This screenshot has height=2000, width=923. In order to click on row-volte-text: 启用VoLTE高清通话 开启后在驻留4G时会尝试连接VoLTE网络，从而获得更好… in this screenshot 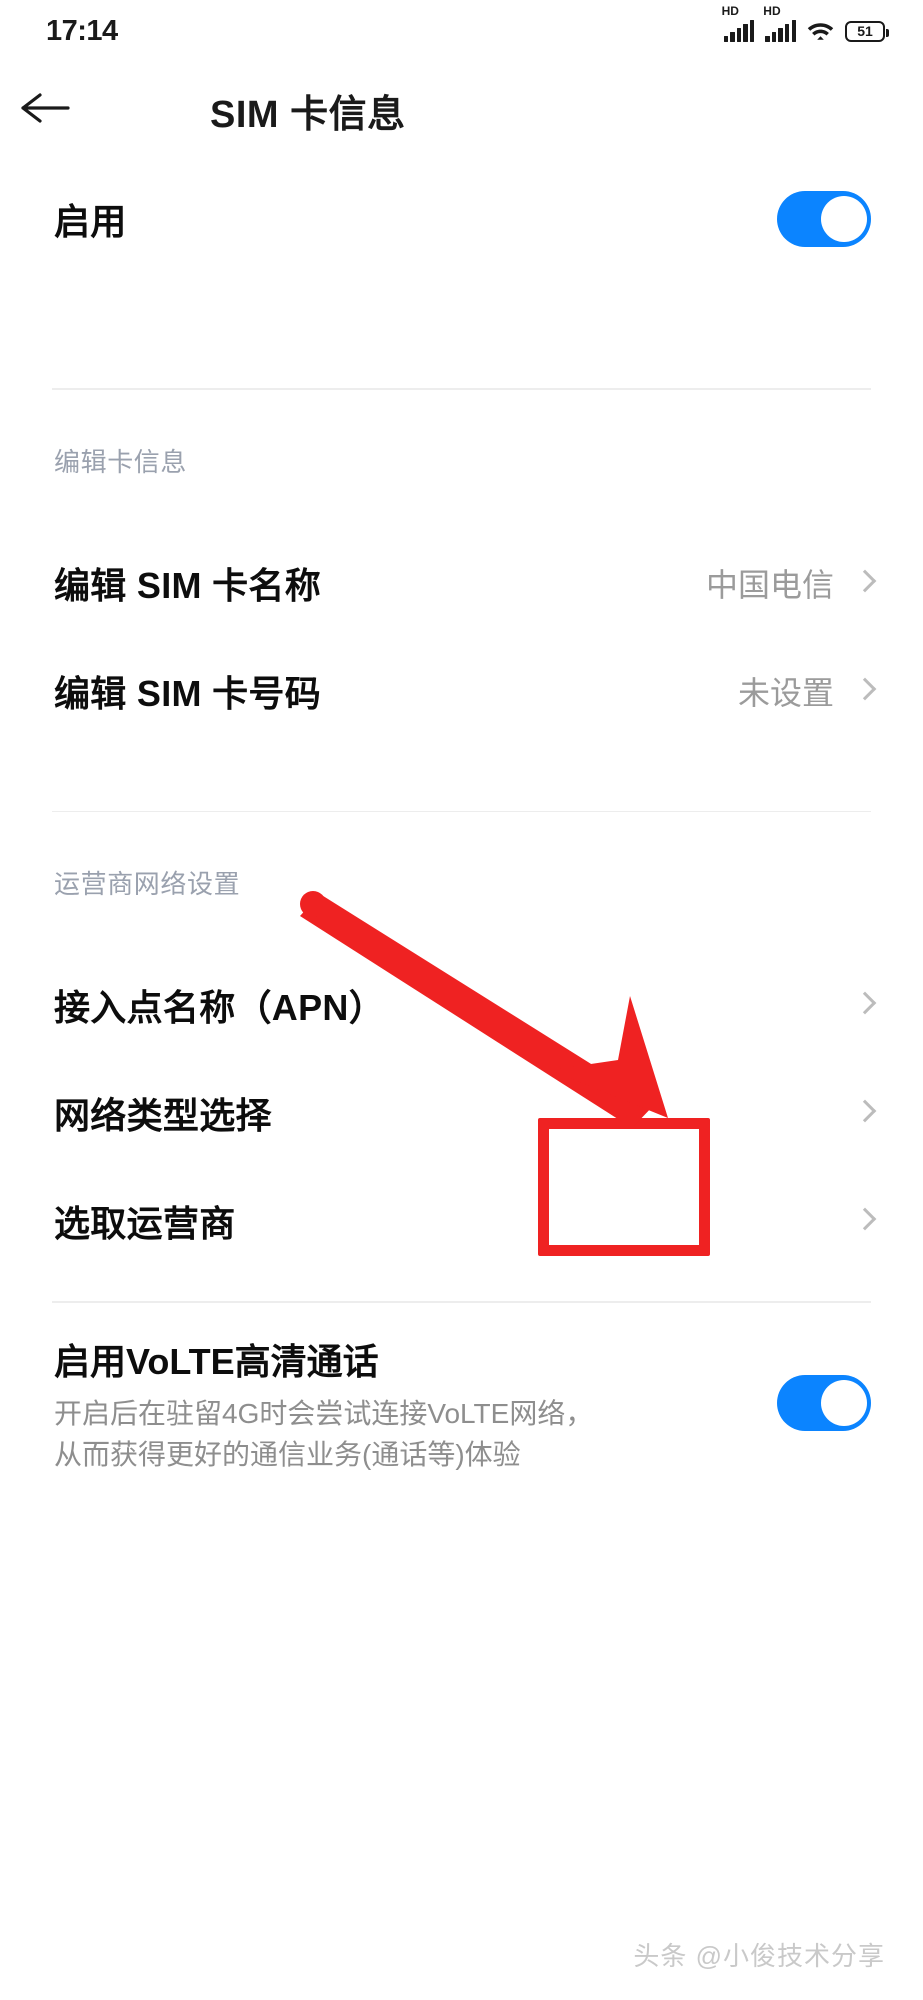, I will do `click(334, 1408)`.